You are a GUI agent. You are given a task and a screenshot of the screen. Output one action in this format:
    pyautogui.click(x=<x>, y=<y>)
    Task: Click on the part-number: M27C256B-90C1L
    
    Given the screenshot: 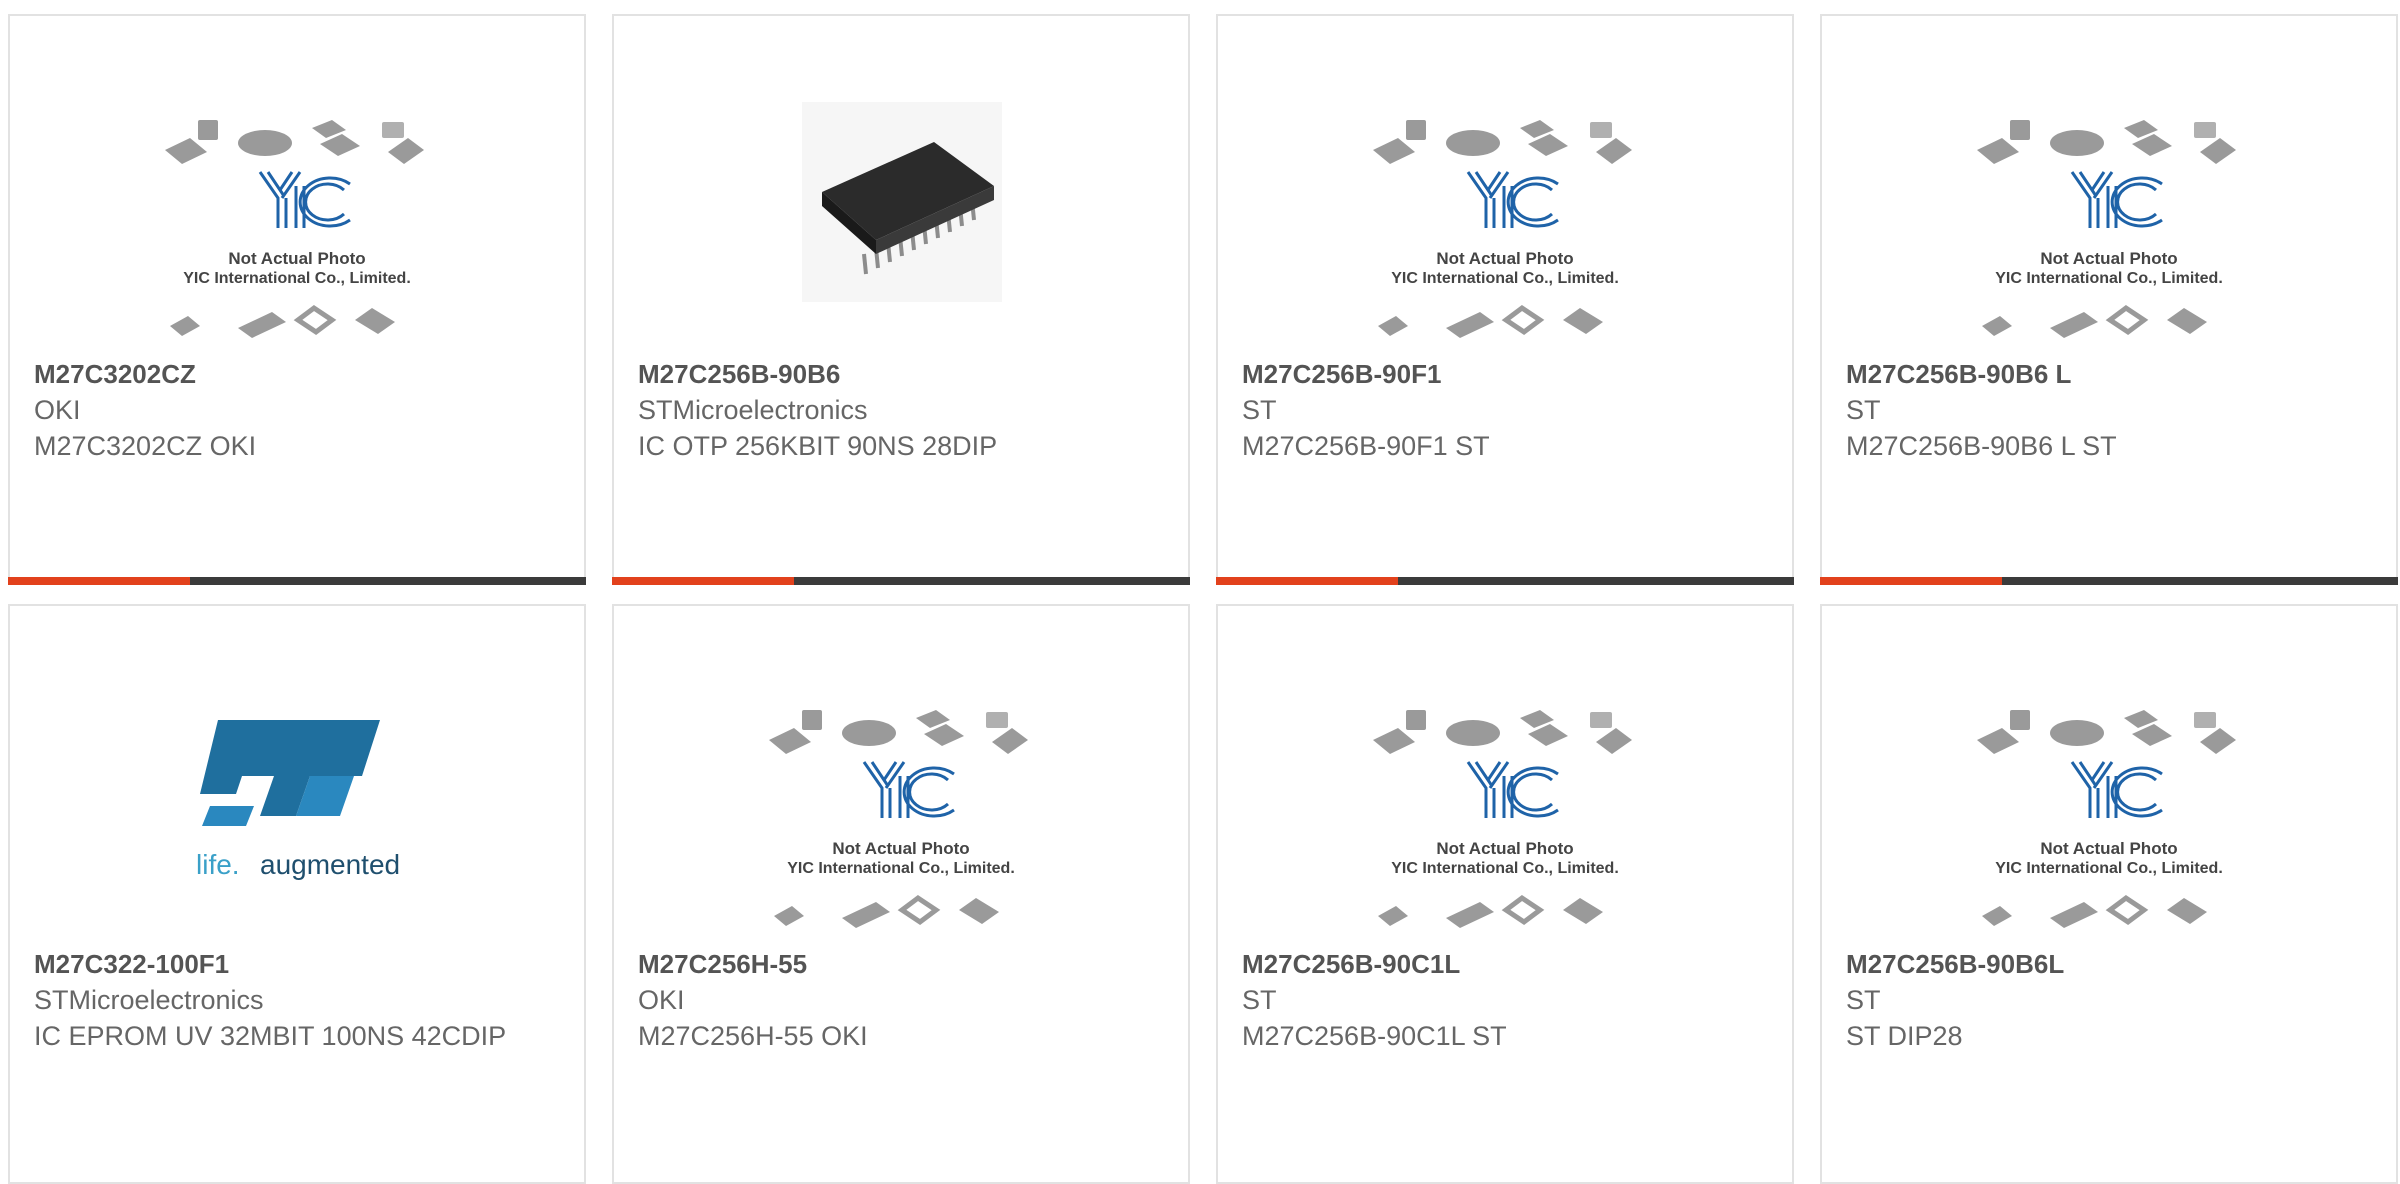 What is the action you would take?
    pyautogui.click(x=1502, y=964)
    